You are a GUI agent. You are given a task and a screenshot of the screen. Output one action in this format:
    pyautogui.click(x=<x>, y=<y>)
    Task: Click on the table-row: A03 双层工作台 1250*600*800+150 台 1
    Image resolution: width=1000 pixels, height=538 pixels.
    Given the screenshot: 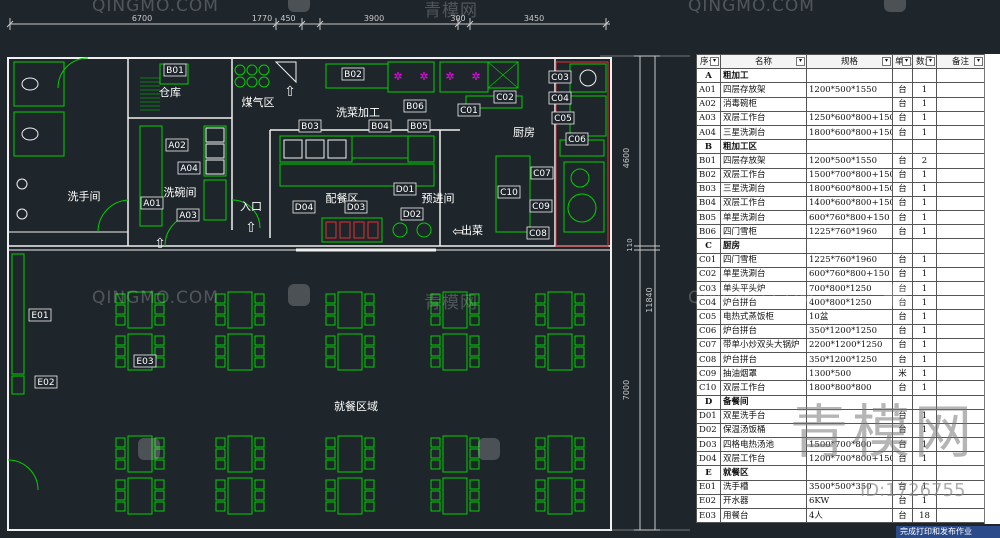 What is the action you would take?
    pyautogui.click(x=840, y=118)
    